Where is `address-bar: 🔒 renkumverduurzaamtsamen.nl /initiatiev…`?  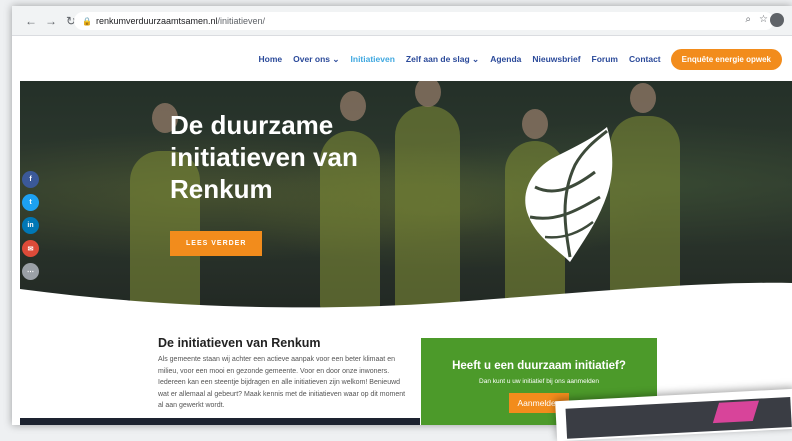
address-bar: 🔒 renkumverduurzaamtsamen.nl /initiatiev… is located at coordinates (424, 21).